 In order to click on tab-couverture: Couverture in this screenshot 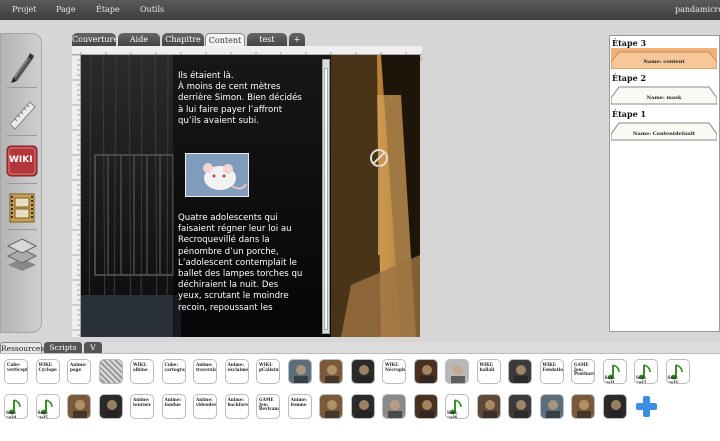, I will do `click(95, 39)`.